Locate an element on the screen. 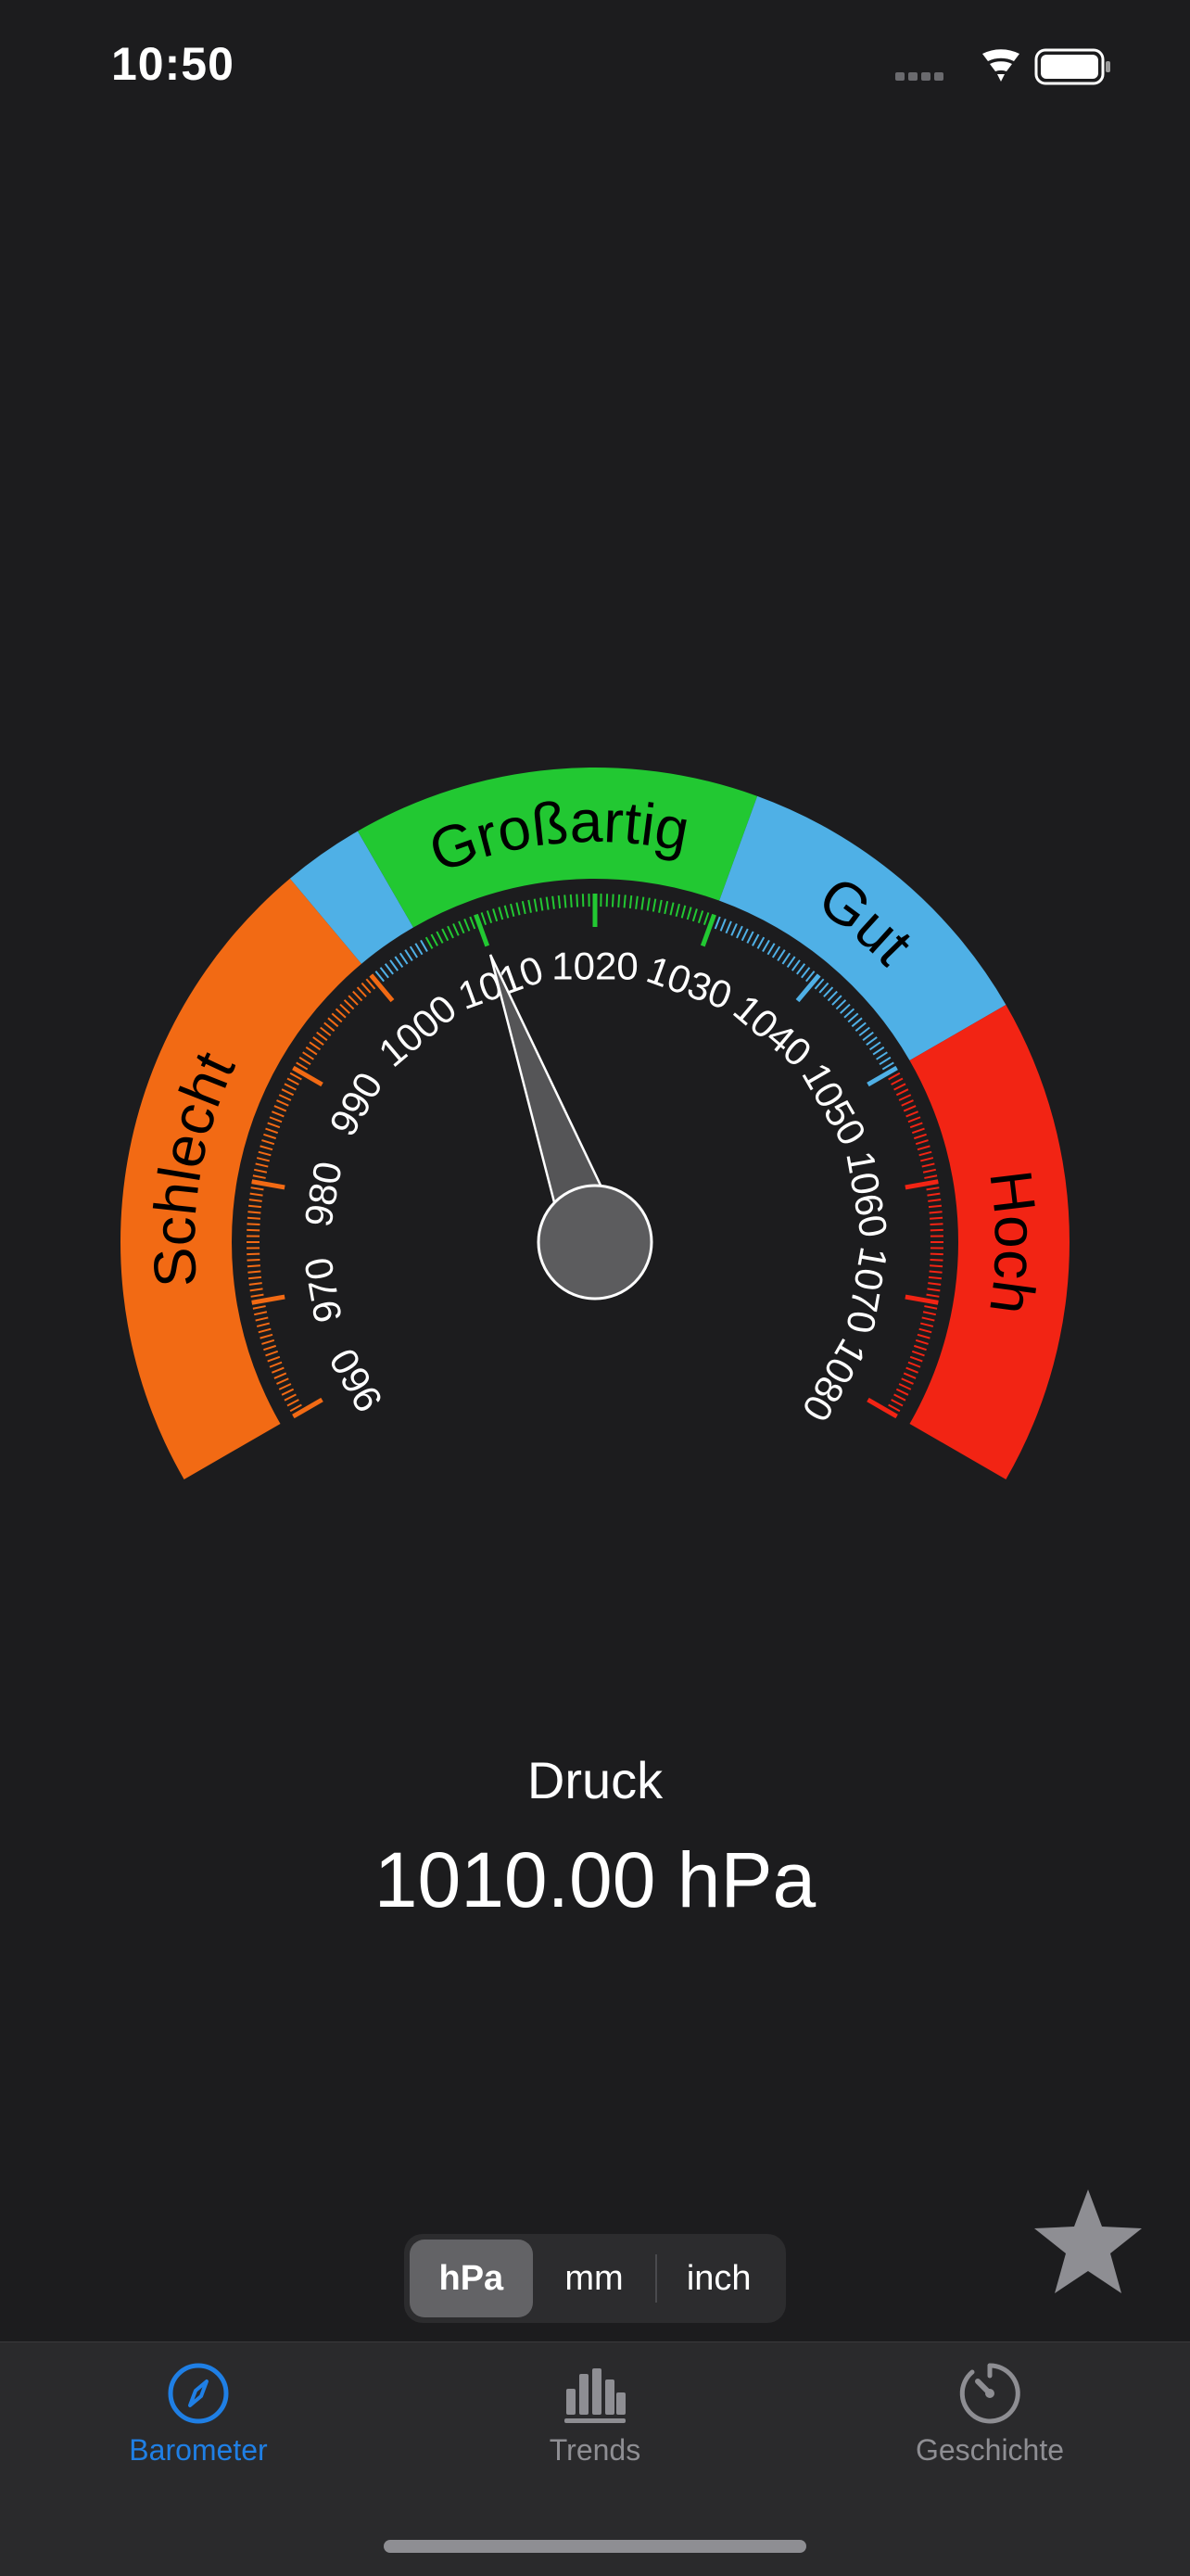  tab-trends: Trends is located at coordinates (595, 2414).